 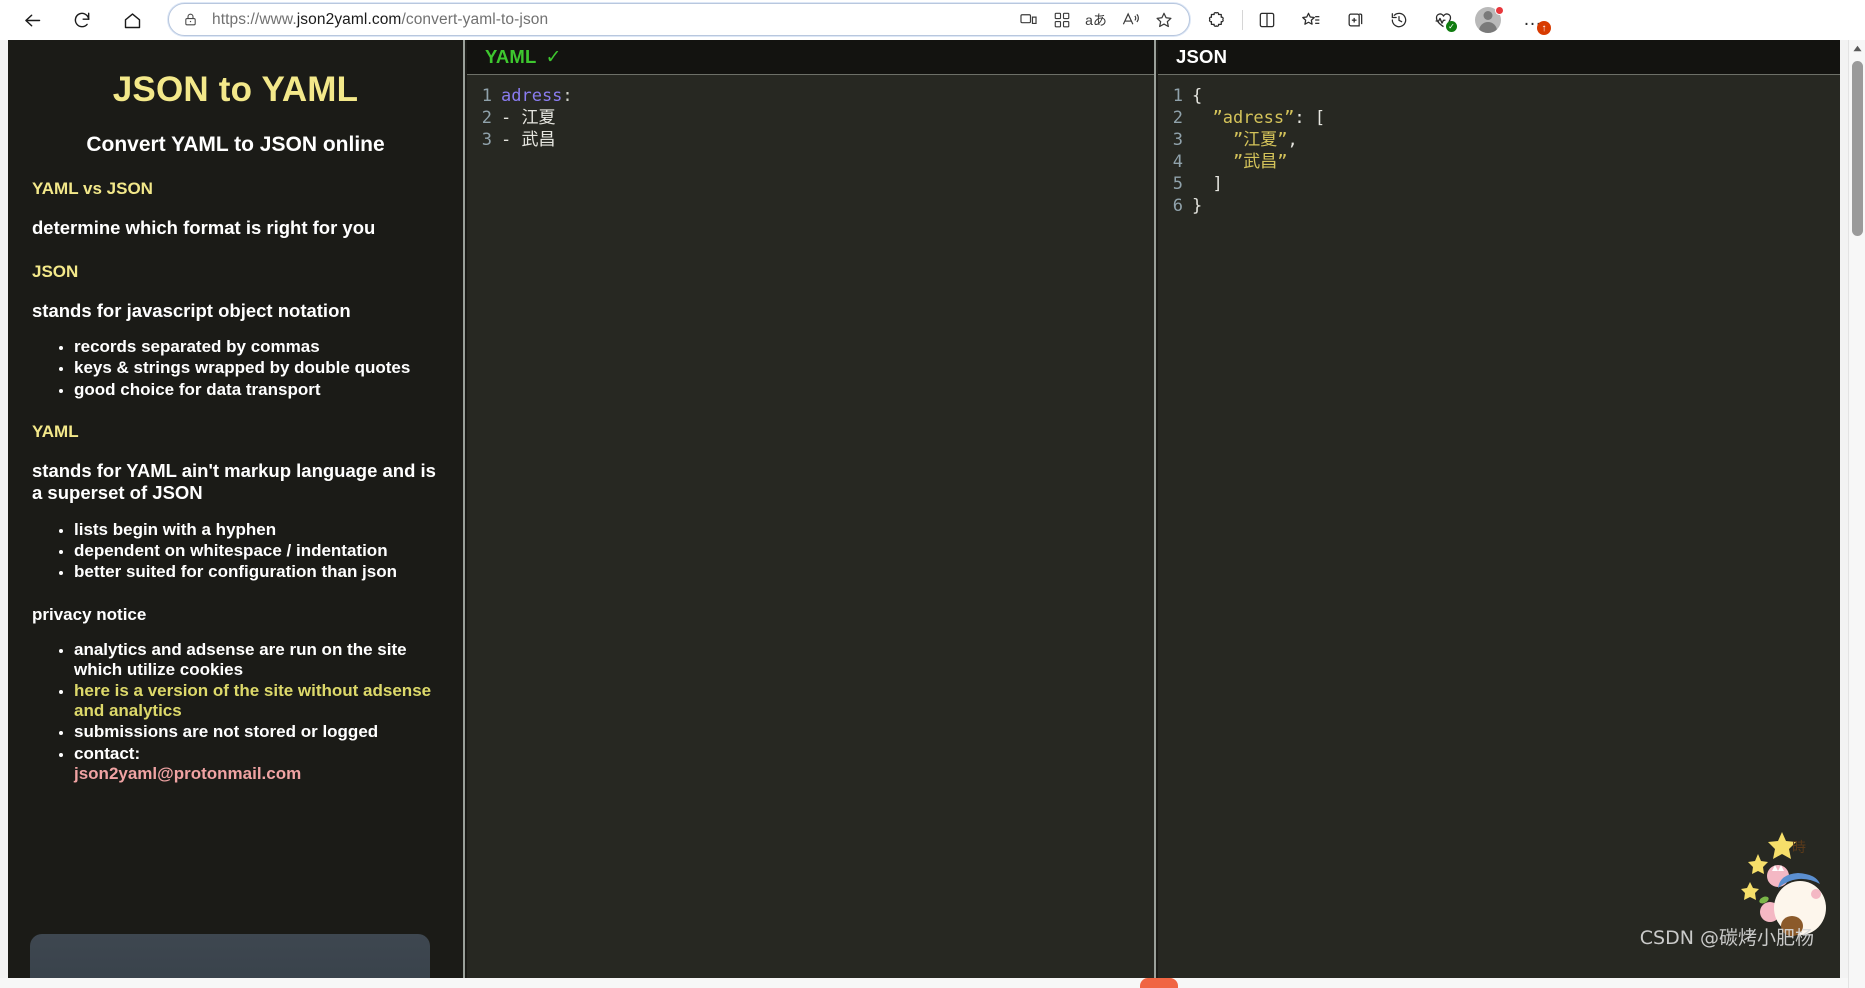 What do you see at coordinates (55, 431) in the screenshot?
I see `section-heading-yaml: YAML` at bounding box center [55, 431].